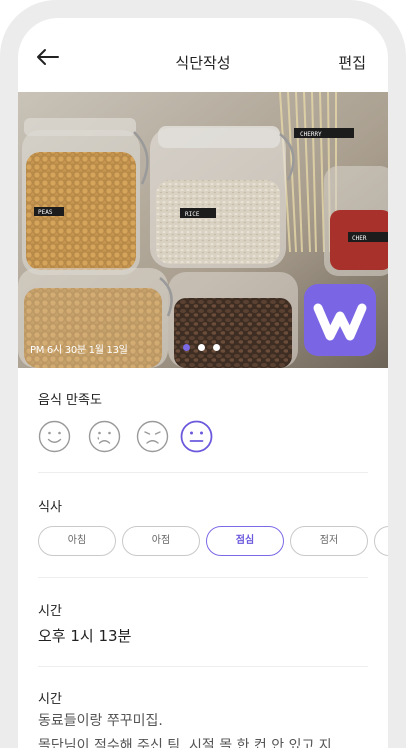 The width and height of the screenshot is (406, 748). What do you see at coordinates (205, 345) in the screenshot?
I see `photo-pager` at bounding box center [205, 345].